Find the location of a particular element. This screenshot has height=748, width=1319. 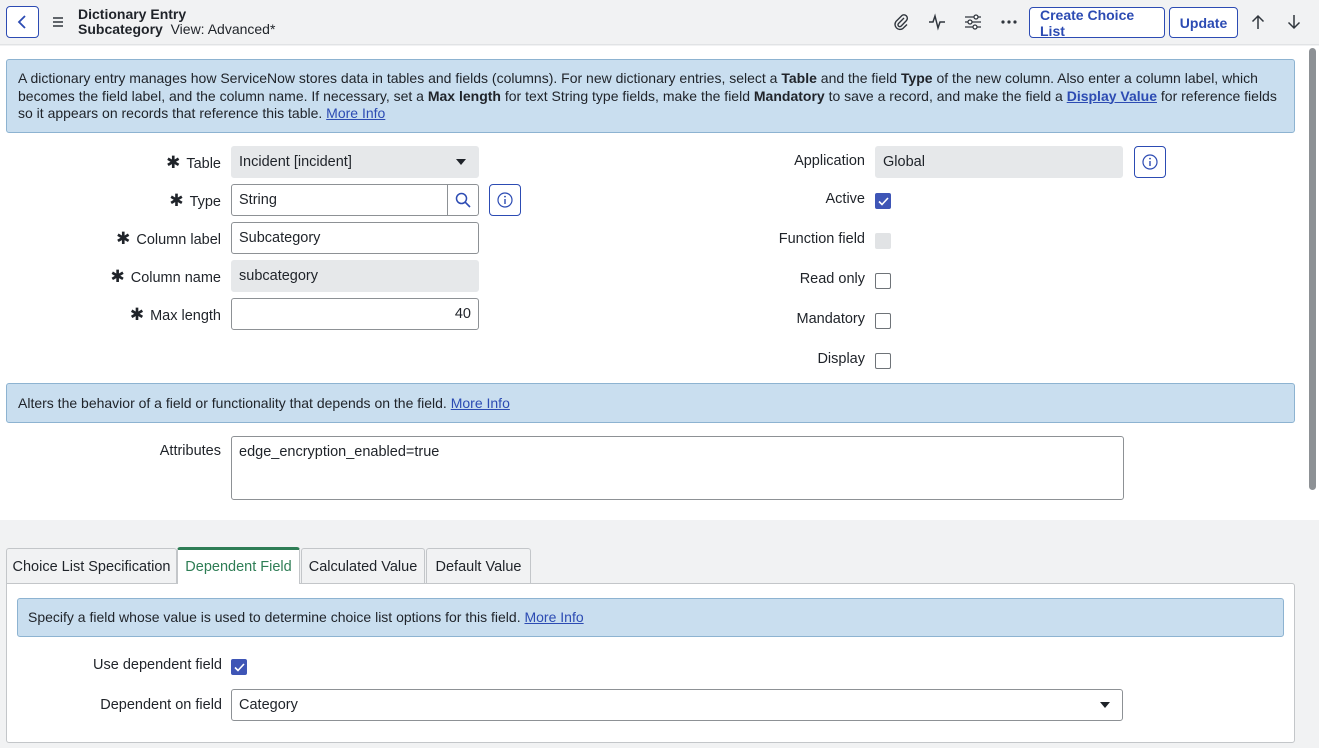

column-name-input: subcategory is located at coordinates (355, 276).